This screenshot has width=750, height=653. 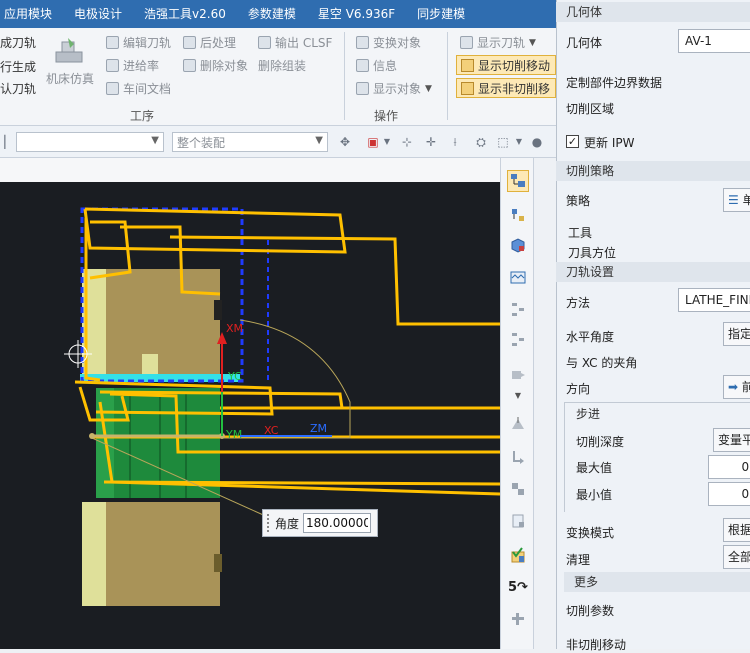 What do you see at coordinates (218, 563) in the screenshot?
I see `part-notch` at bounding box center [218, 563].